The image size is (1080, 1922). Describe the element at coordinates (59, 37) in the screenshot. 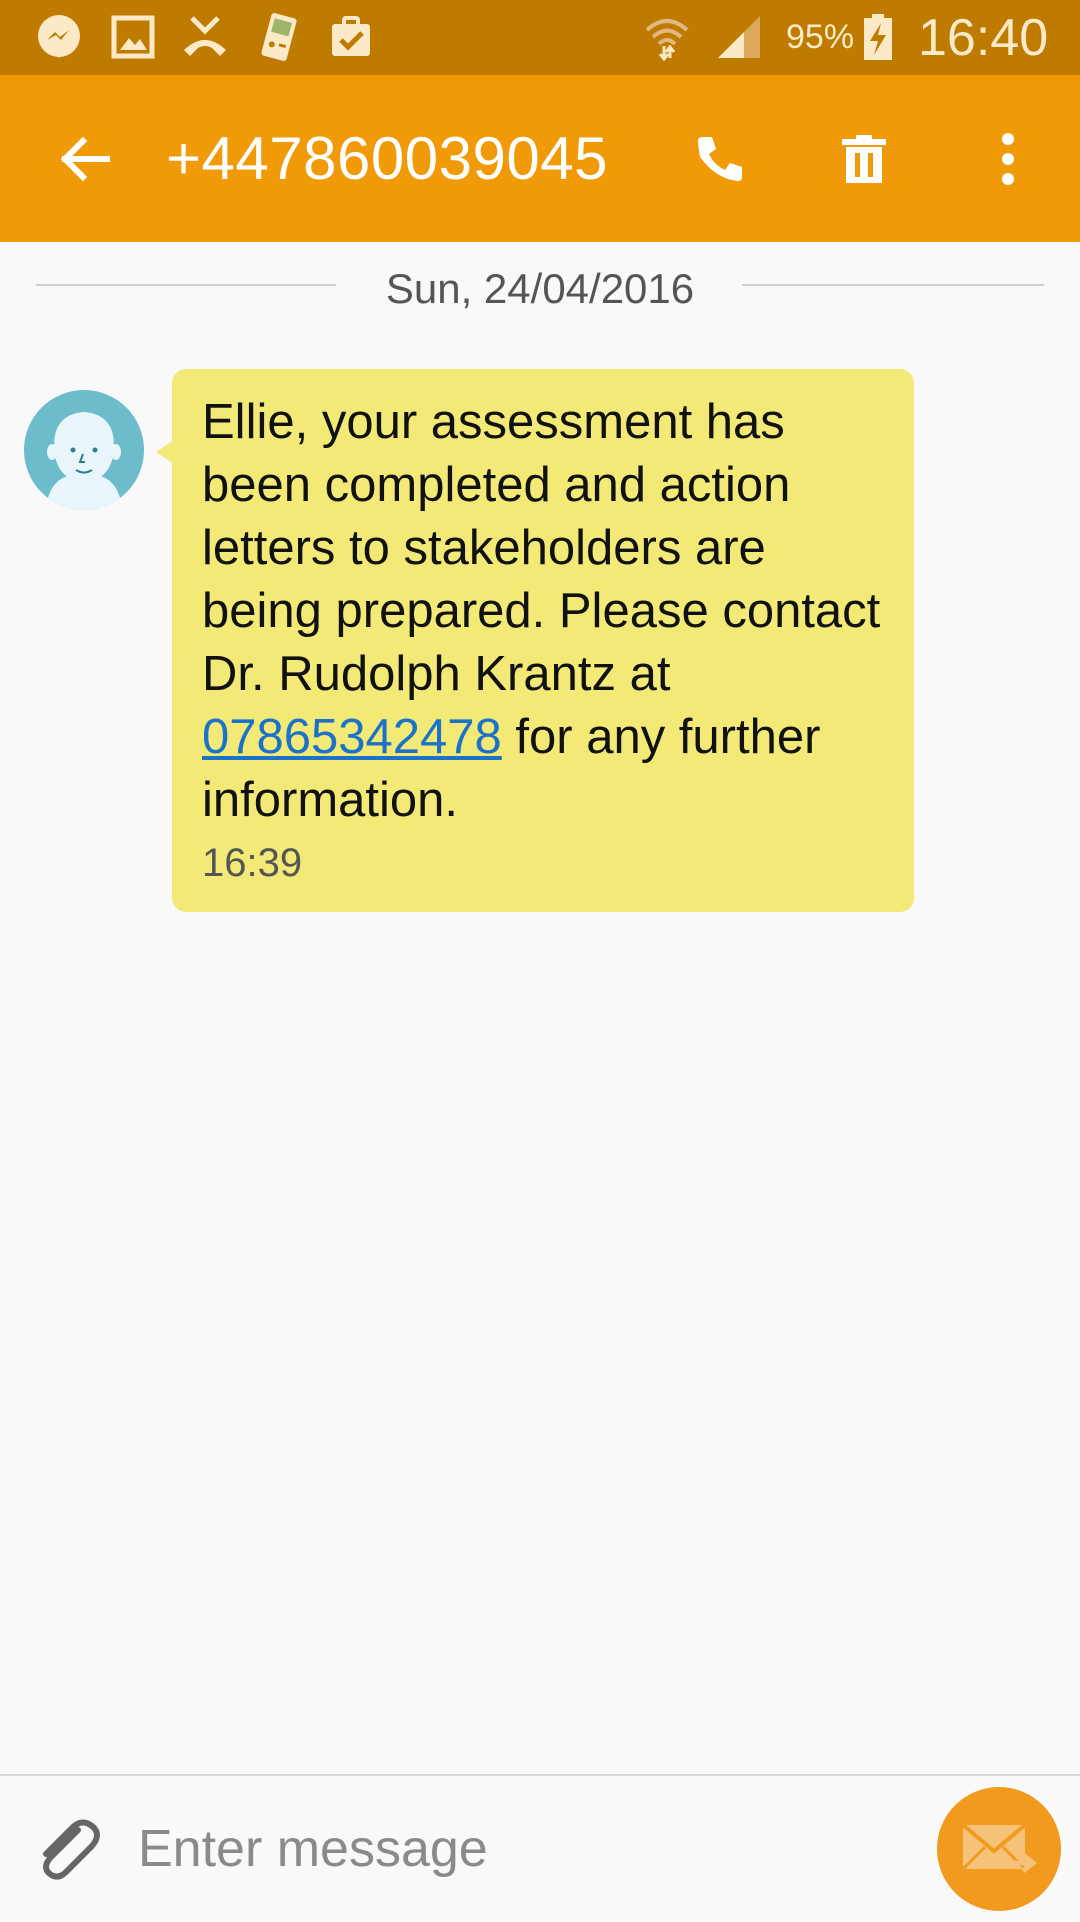

I see `messenger-icon` at that location.